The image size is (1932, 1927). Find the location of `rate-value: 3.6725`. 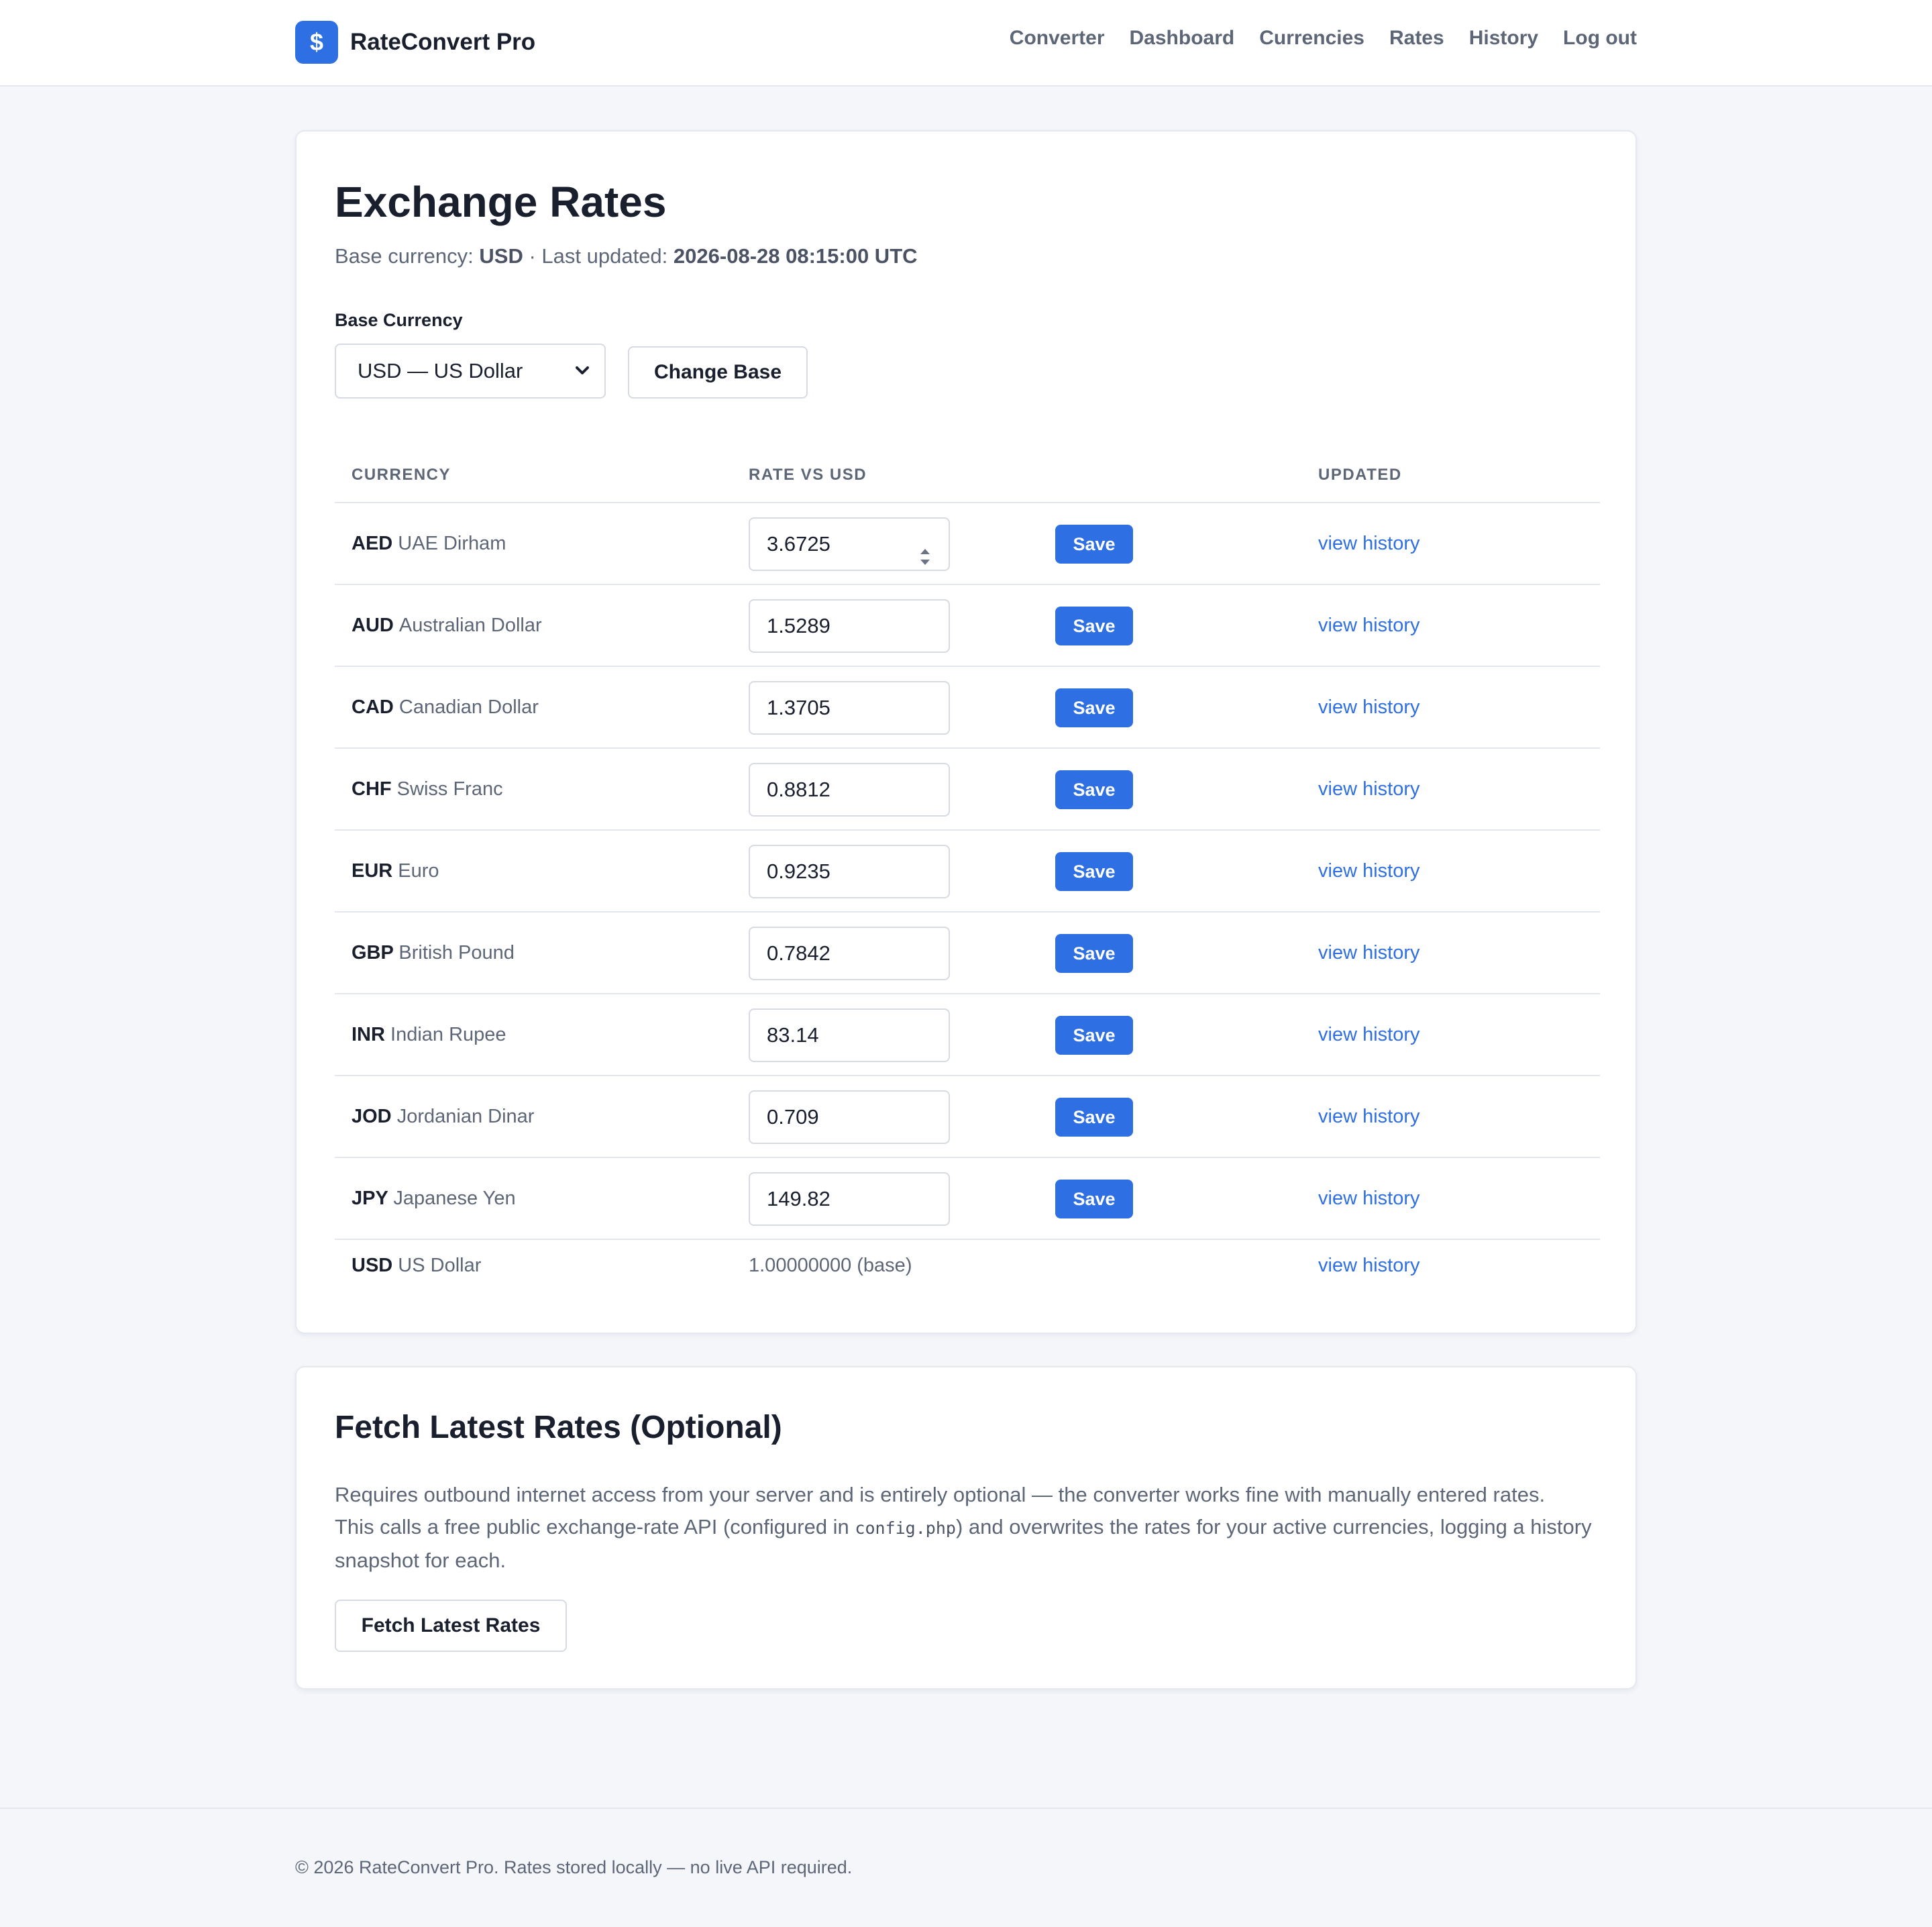

rate-value: 3.6725 is located at coordinates (798, 544).